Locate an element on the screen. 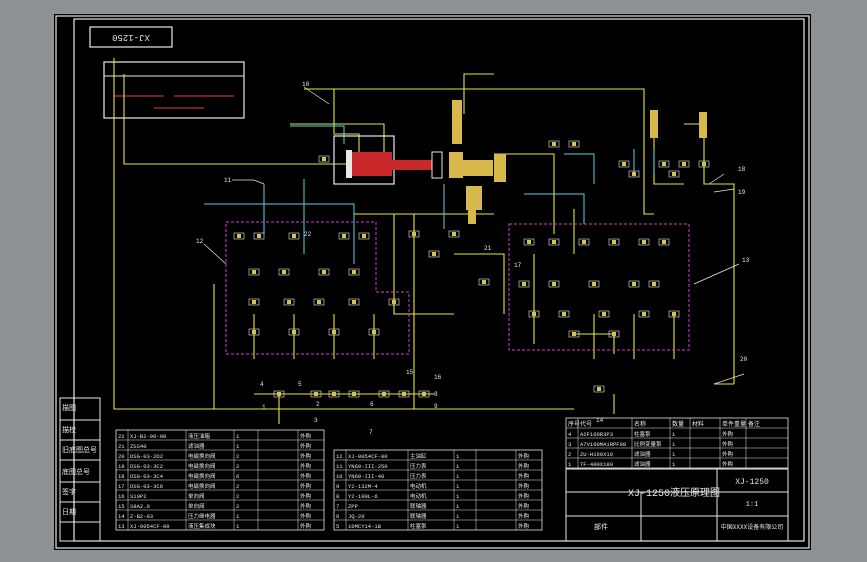 The height and width of the screenshot is (562, 867). bom-header: 序号 is located at coordinates (574, 424).